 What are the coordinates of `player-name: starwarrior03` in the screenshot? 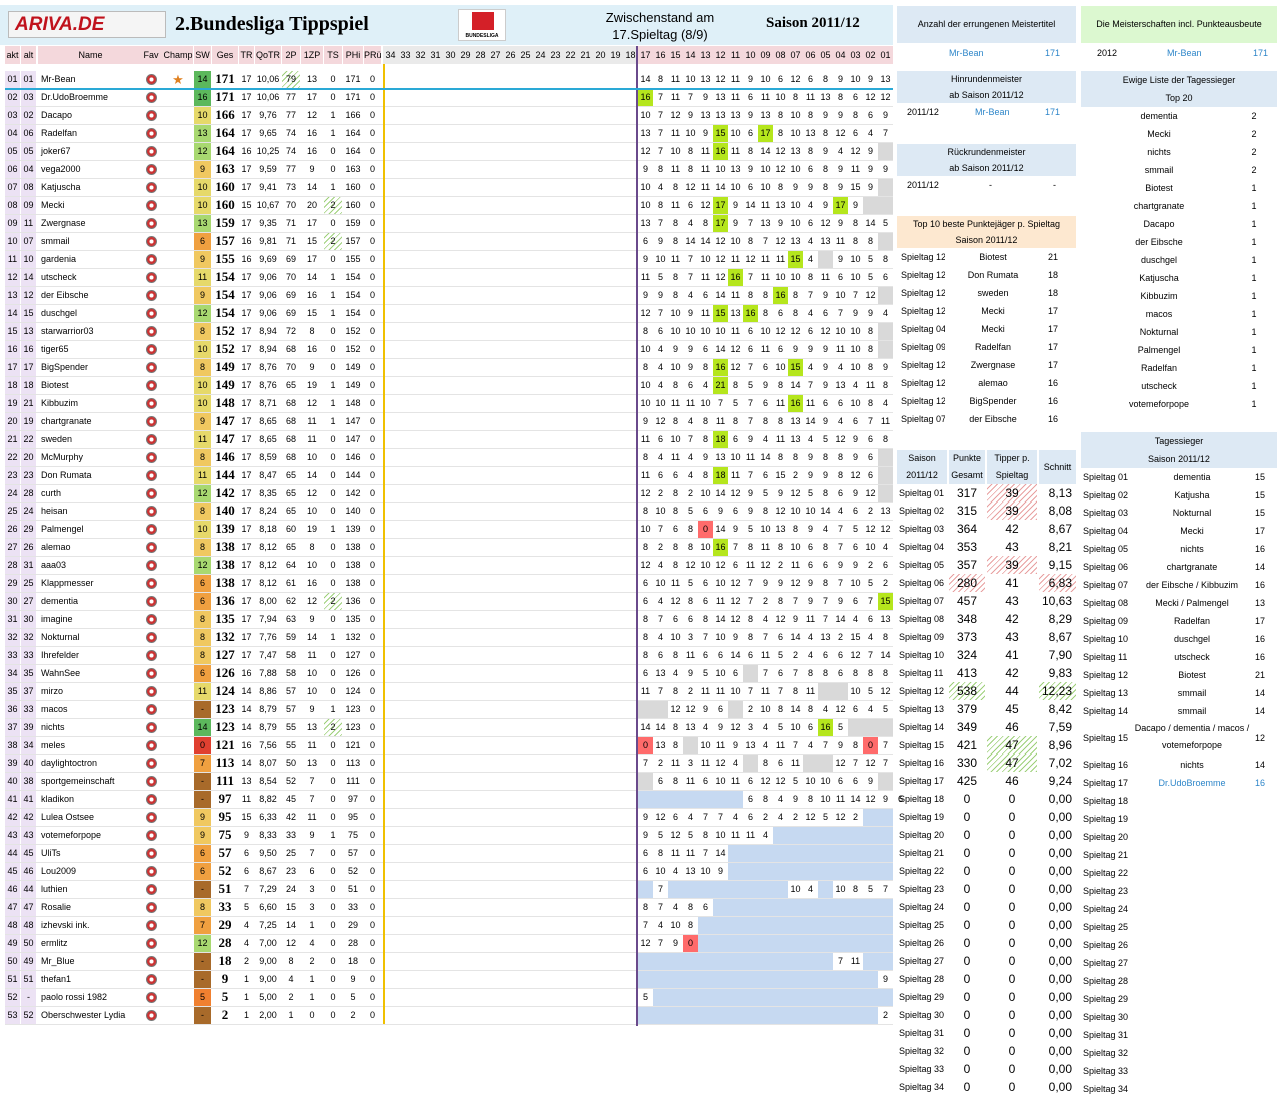 It's located at (89, 331).